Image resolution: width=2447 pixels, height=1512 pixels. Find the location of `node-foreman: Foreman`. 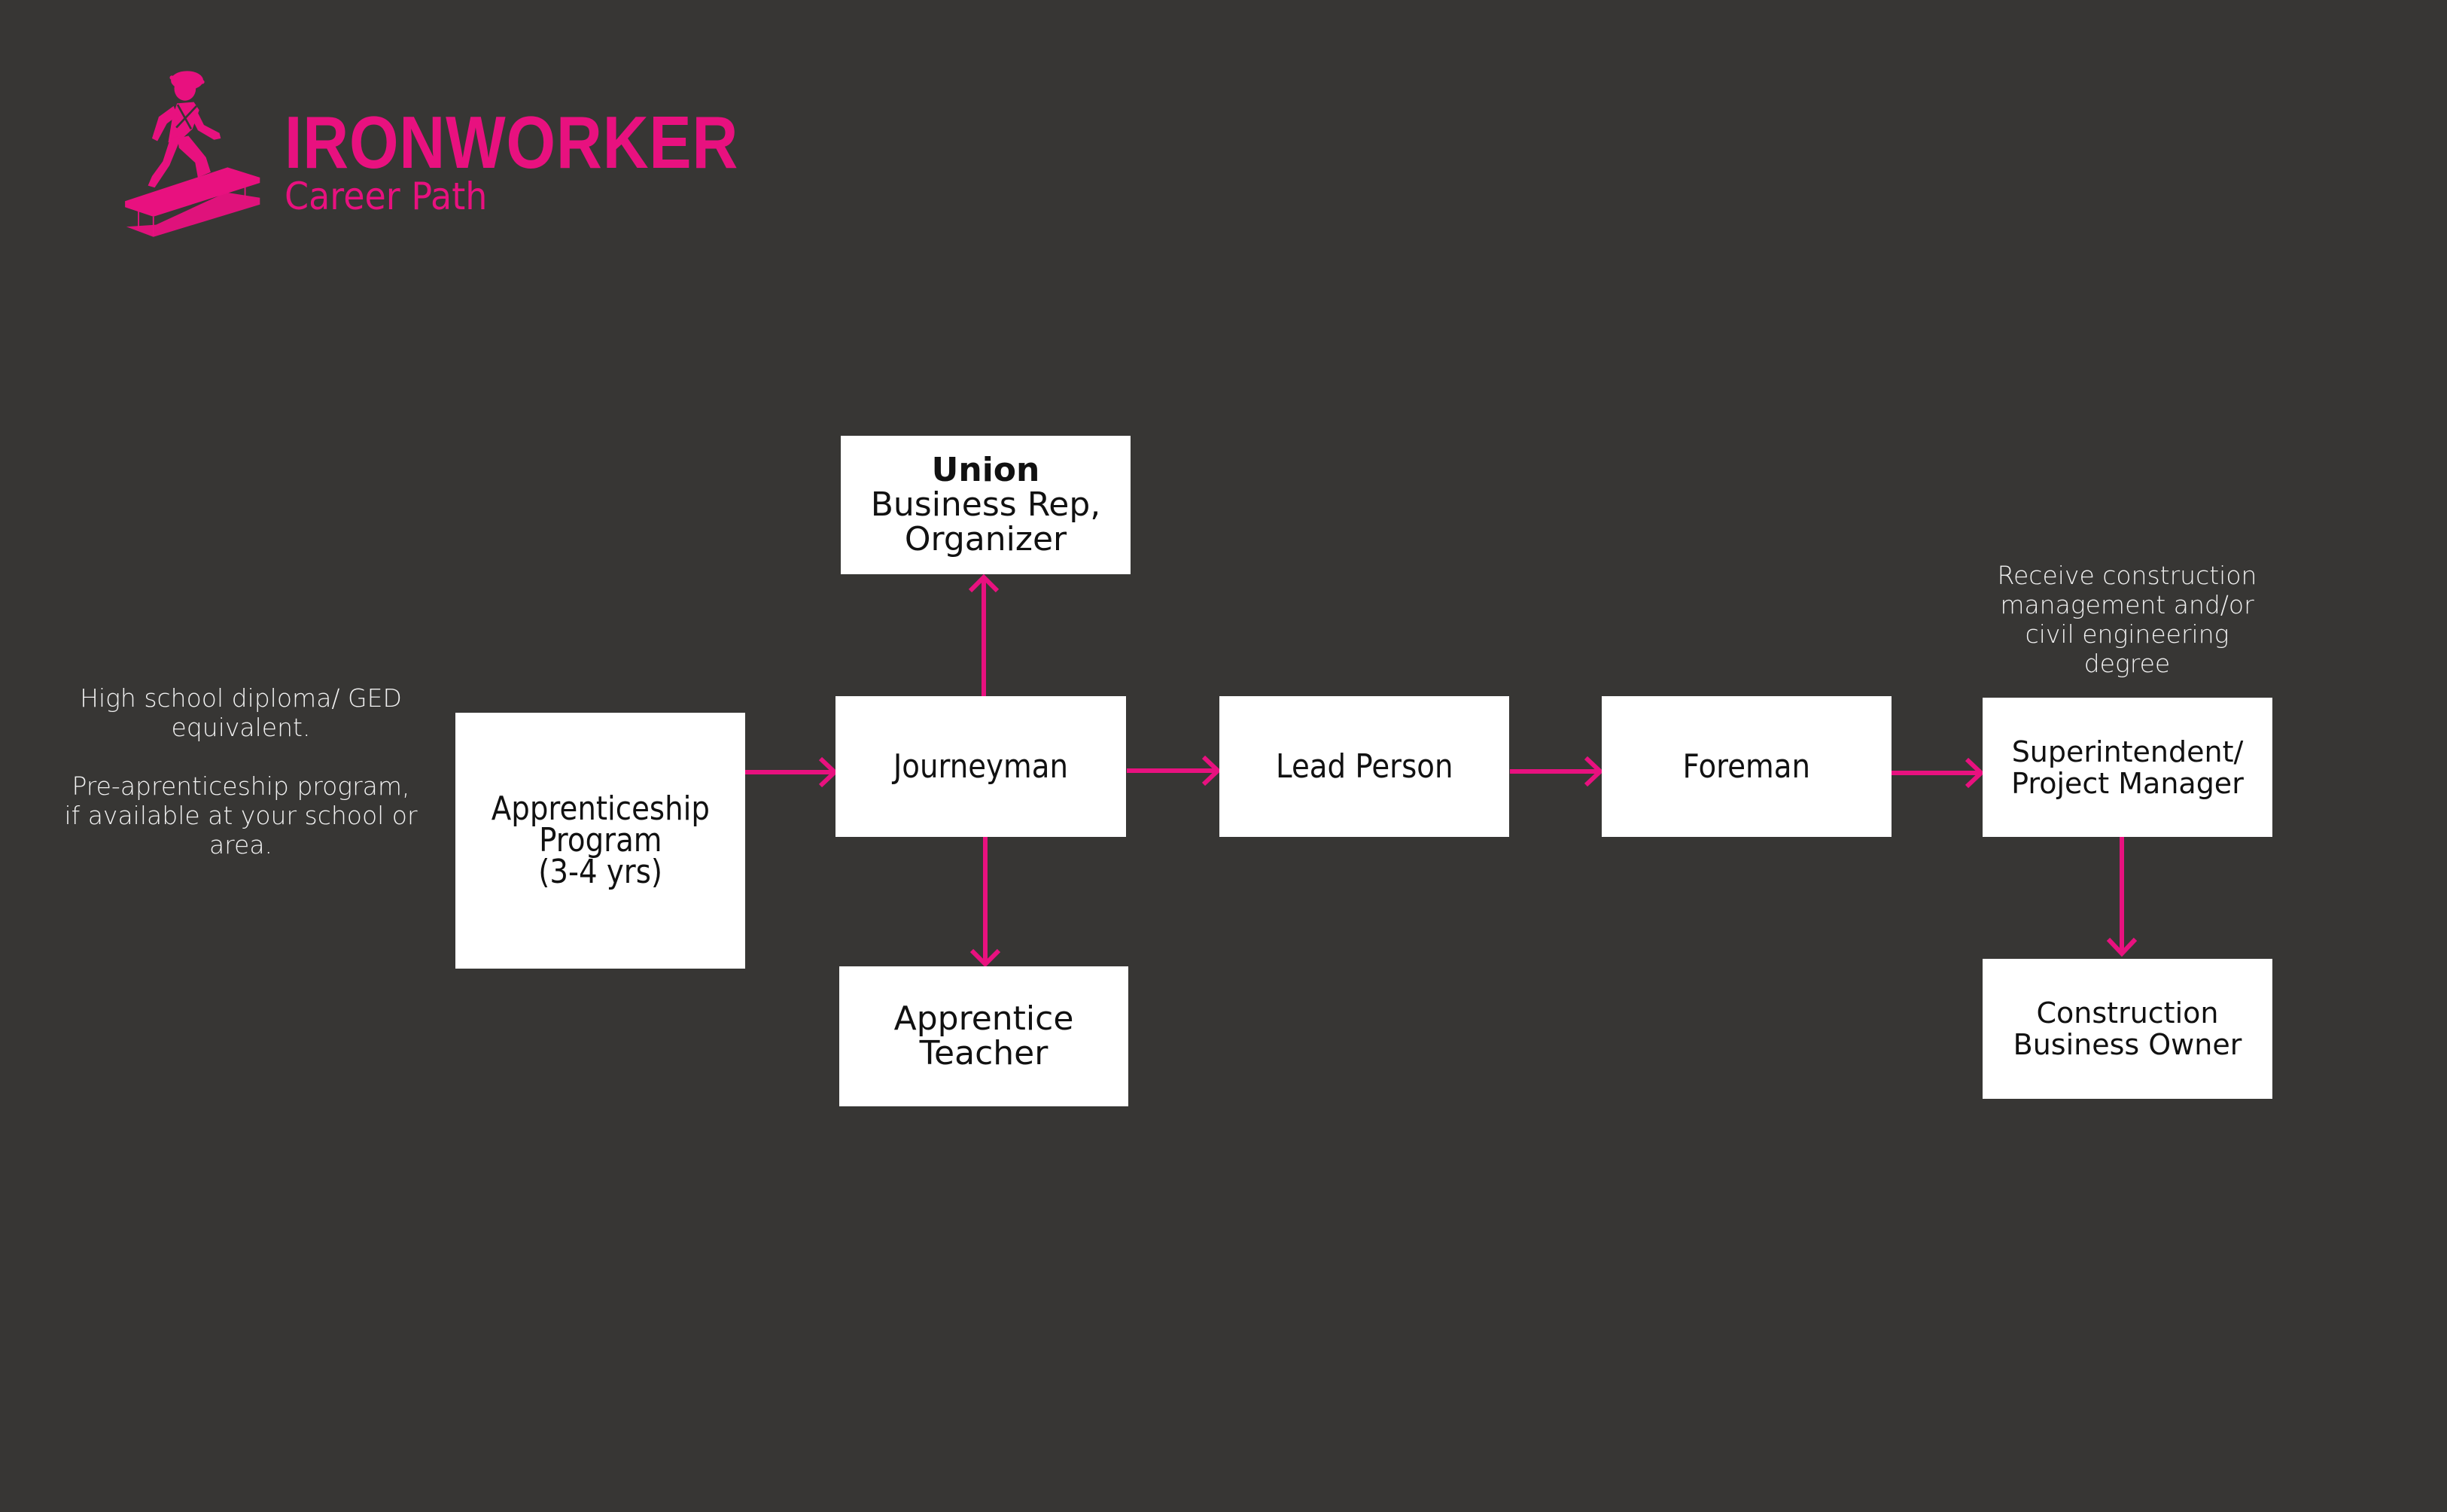

node-foreman: Foreman is located at coordinates (1747, 766).